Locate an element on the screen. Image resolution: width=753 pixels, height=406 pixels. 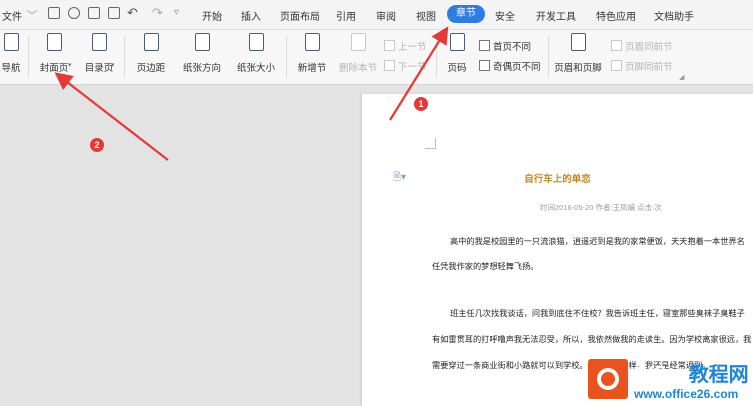
paragraph-line: 任凭我作家的梦想轻舞飞扬。 is located at coordinates (485, 266).